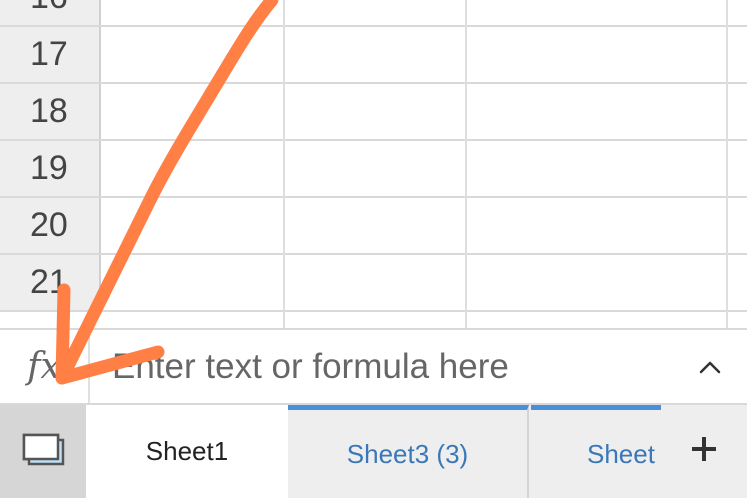 The width and height of the screenshot is (747, 498). What do you see at coordinates (373, 226) in the screenshot?
I see `grid-row: 20` at bounding box center [373, 226].